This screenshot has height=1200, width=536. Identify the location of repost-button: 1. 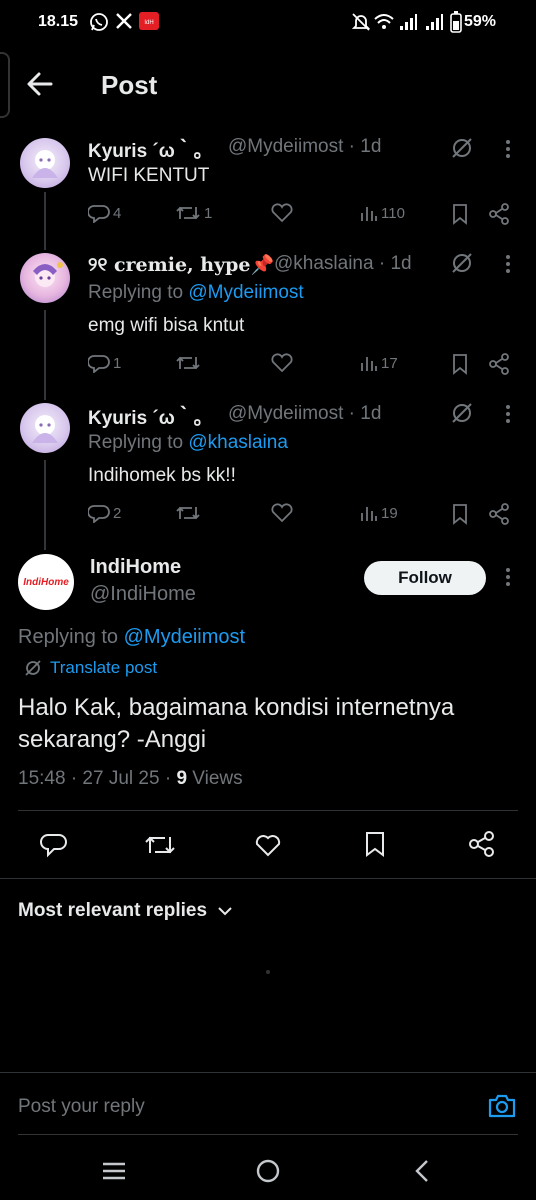
(193, 213).